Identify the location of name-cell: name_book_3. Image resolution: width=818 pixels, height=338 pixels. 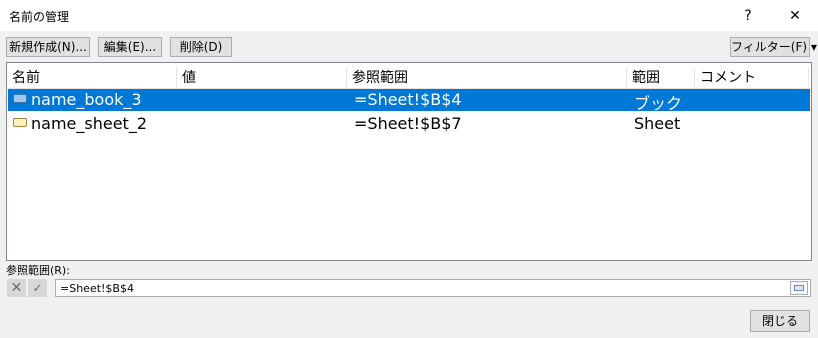
(86, 99).